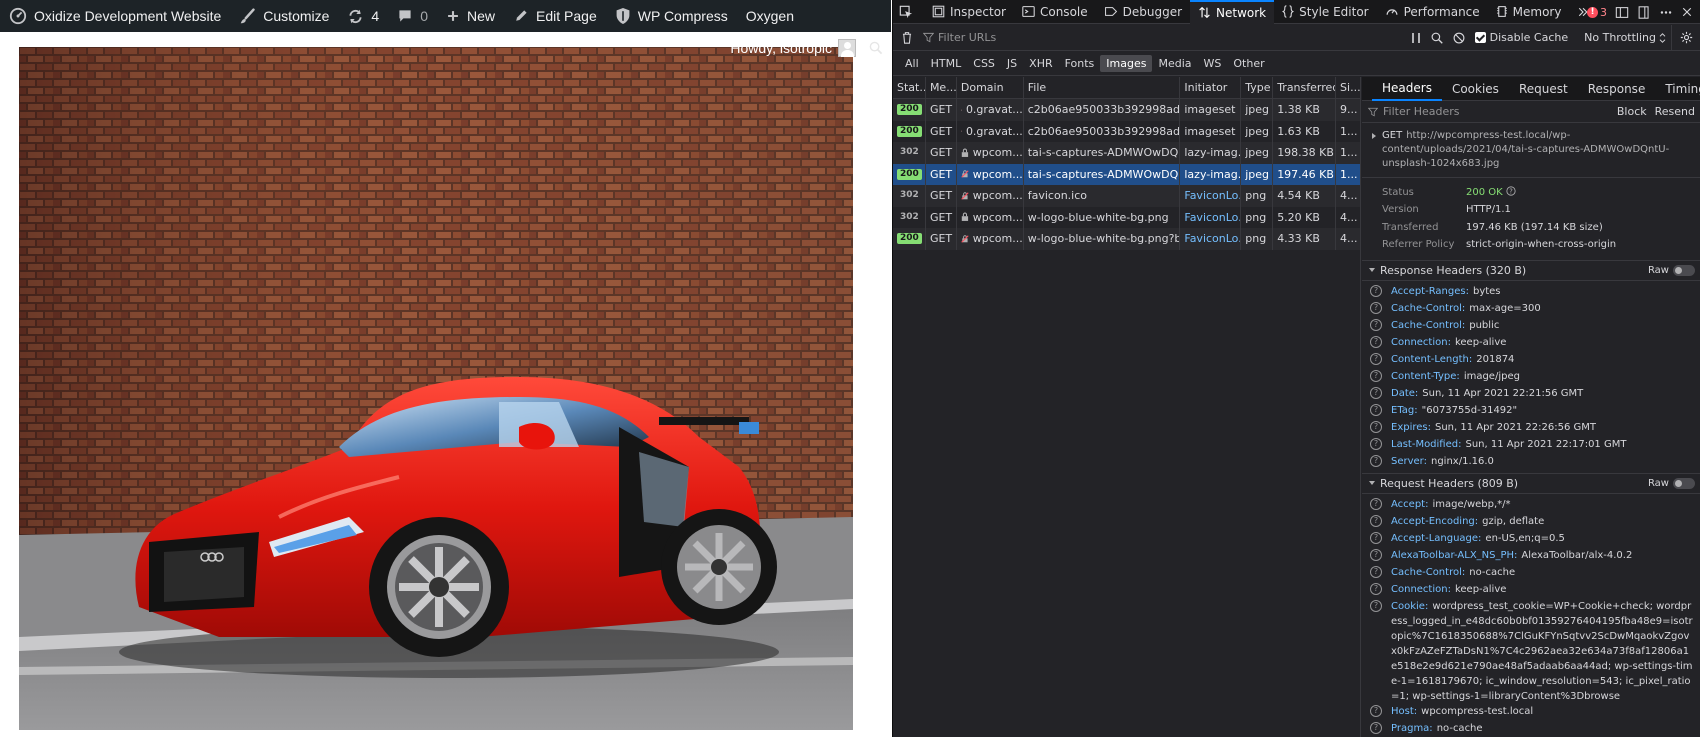 This screenshot has height=737, width=1700. Describe the element at coordinates (1687, 12) in the screenshot. I see `close-icon` at that location.